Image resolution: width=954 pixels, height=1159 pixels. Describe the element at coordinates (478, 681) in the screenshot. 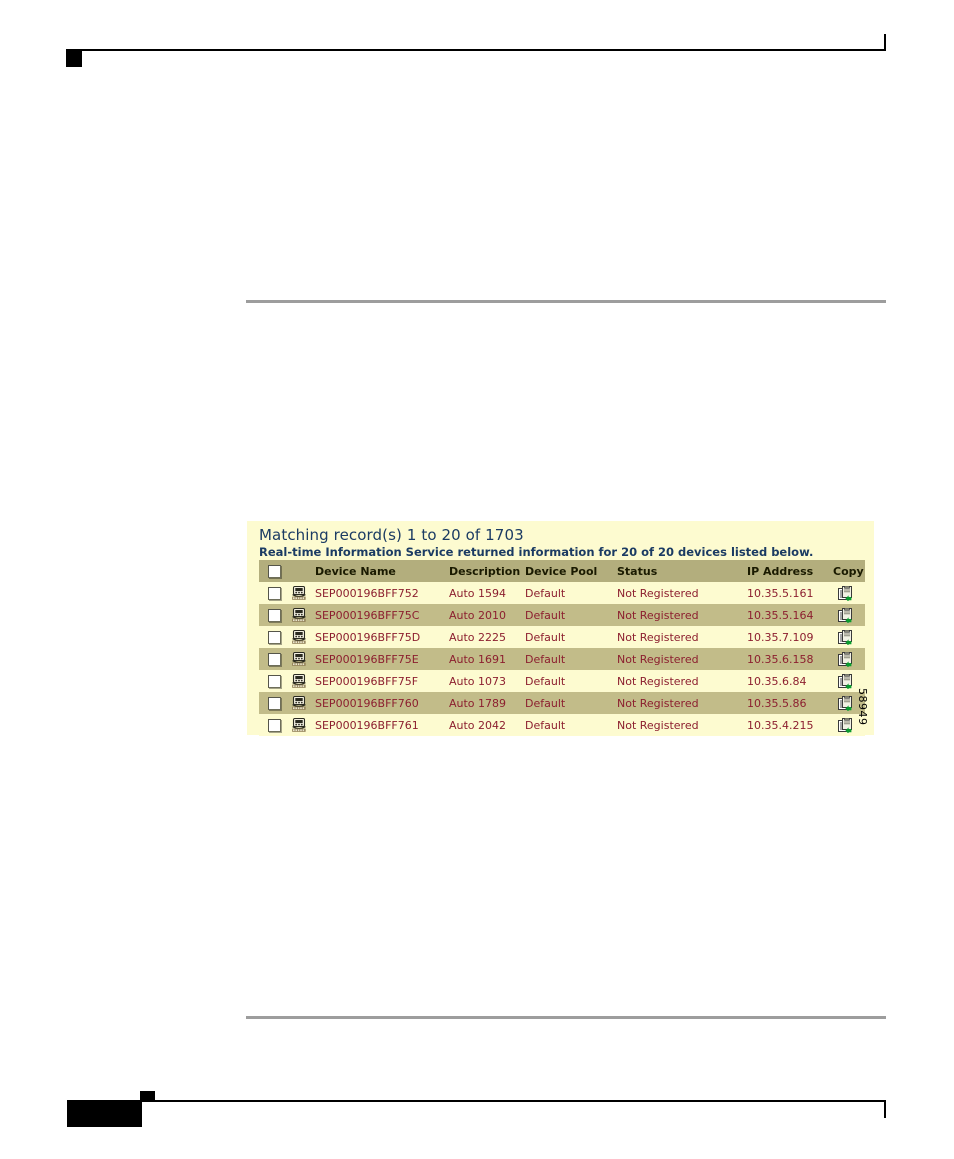

I see `device-description: Auto 1073` at that location.